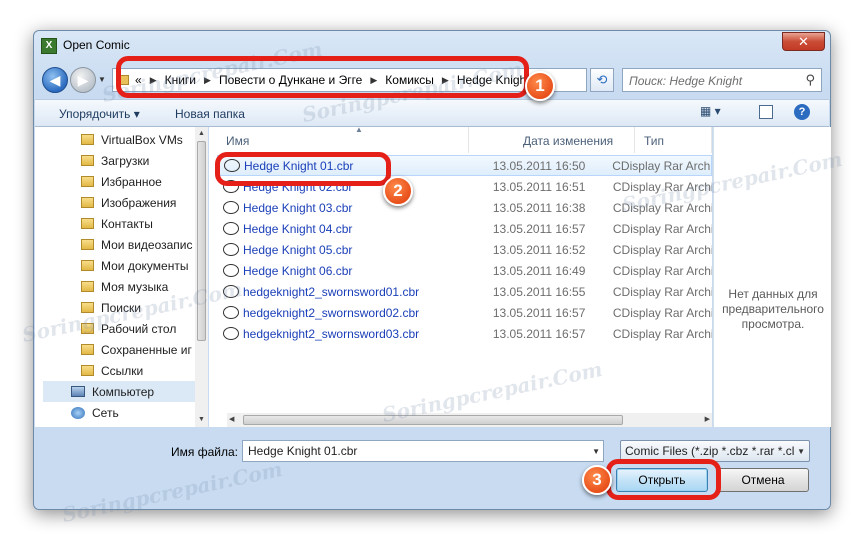 The width and height of the screenshot is (864, 544). What do you see at coordinates (102, 79) in the screenshot?
I see `history-dropdown-icon: ▼` at bounding box center [102, 79].